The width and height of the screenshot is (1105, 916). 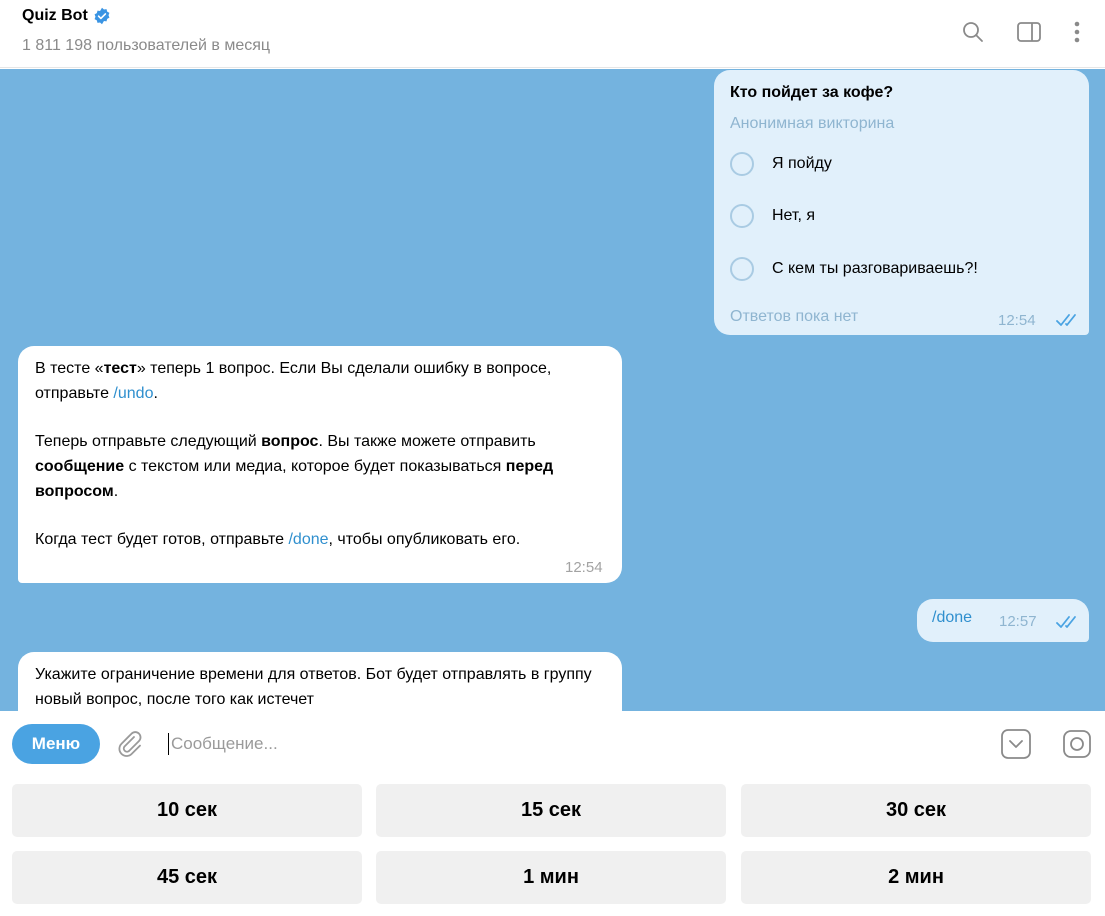 What do you see at coordinates (187, 810) in the screenshot?
I see `keyboard-button: 10 сек` at bounding box center [187, 810].